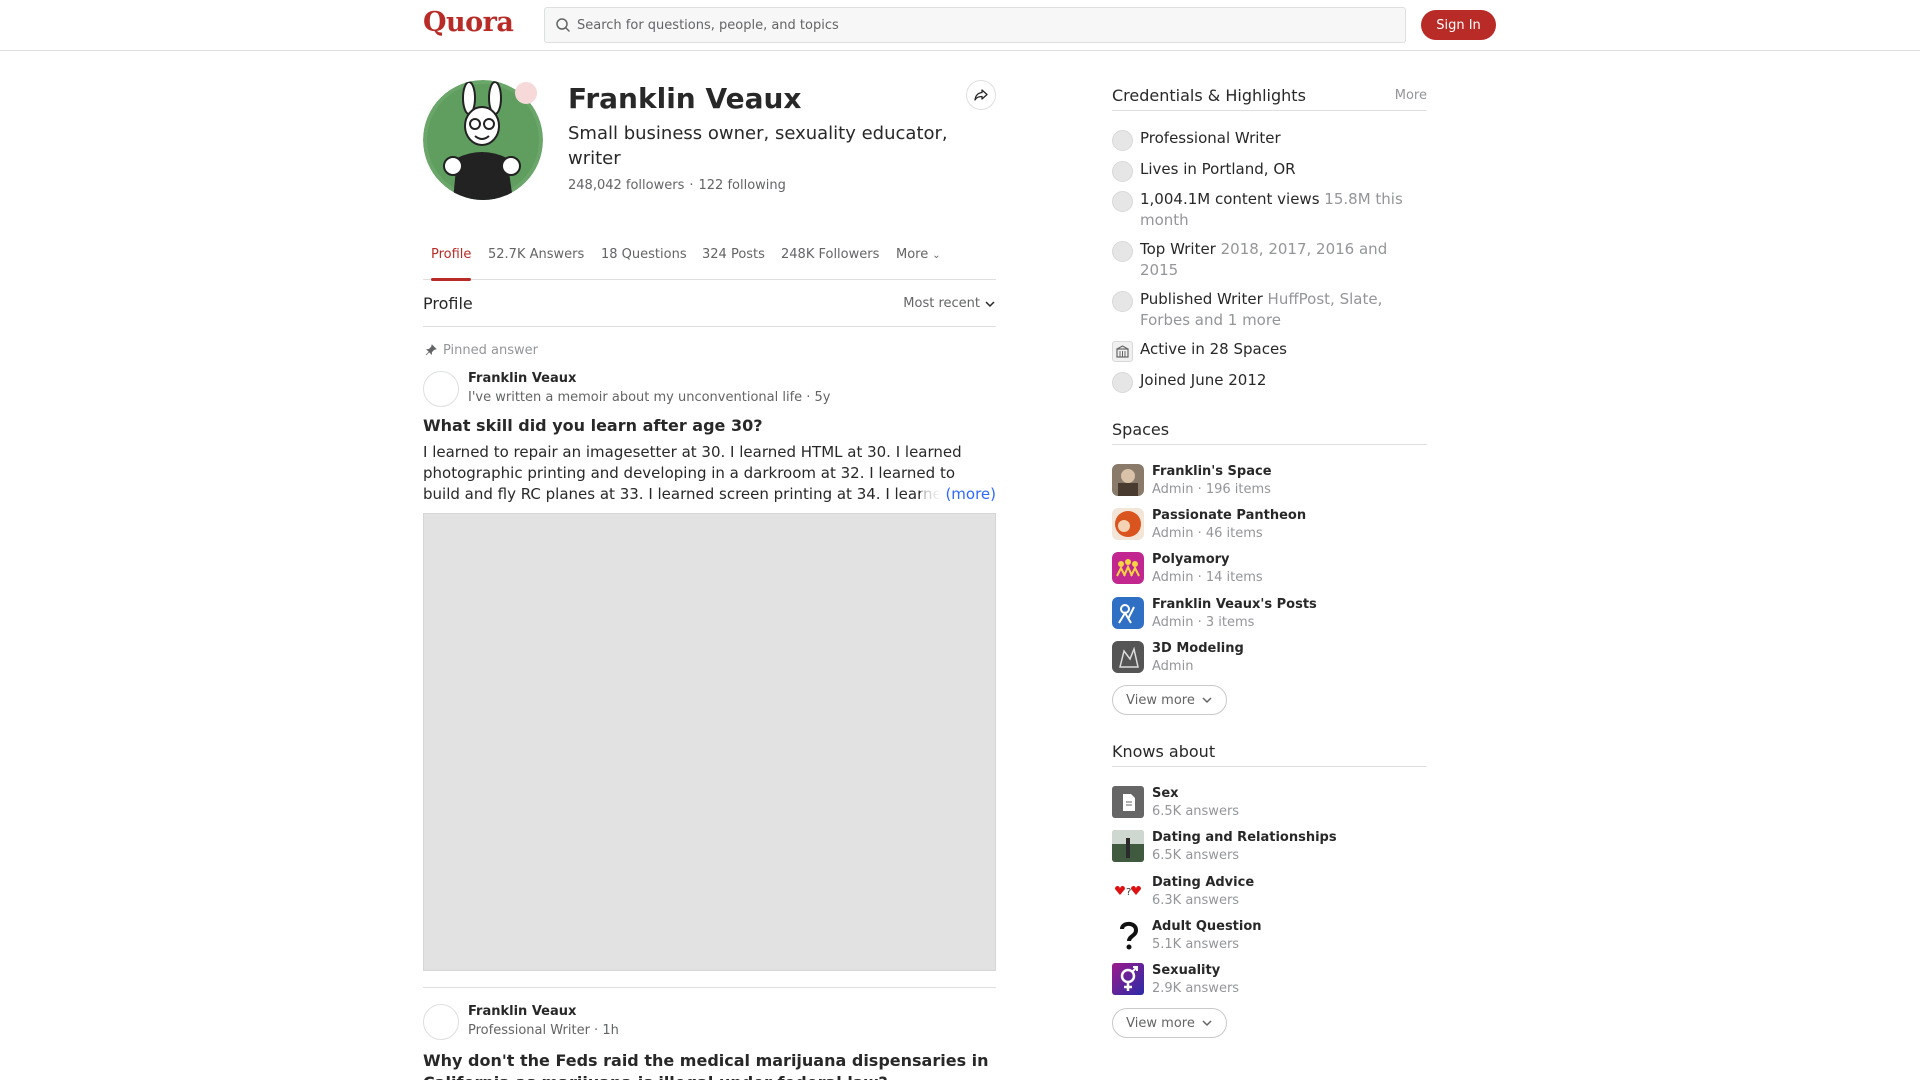 Image resolution: width=1920 pixels, height=1080 pixels. What do you see at coordinates (983, 25) in the screenshot?
I see `search-input` at bounding box center [983, 25].